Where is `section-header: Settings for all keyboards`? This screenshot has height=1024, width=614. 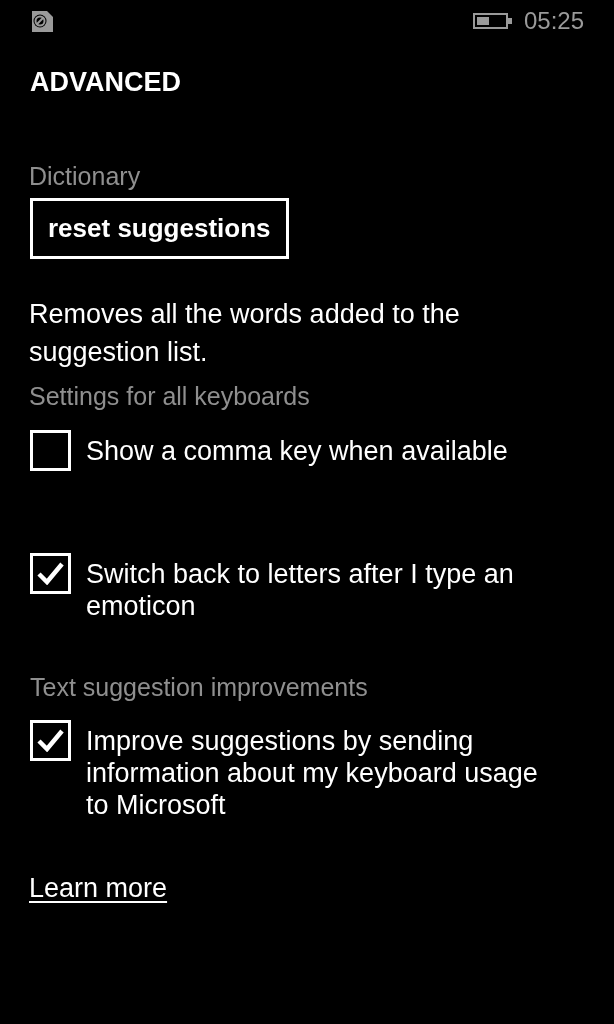
section-header: Settings for all keyboards is located at coordinates (169, 396).